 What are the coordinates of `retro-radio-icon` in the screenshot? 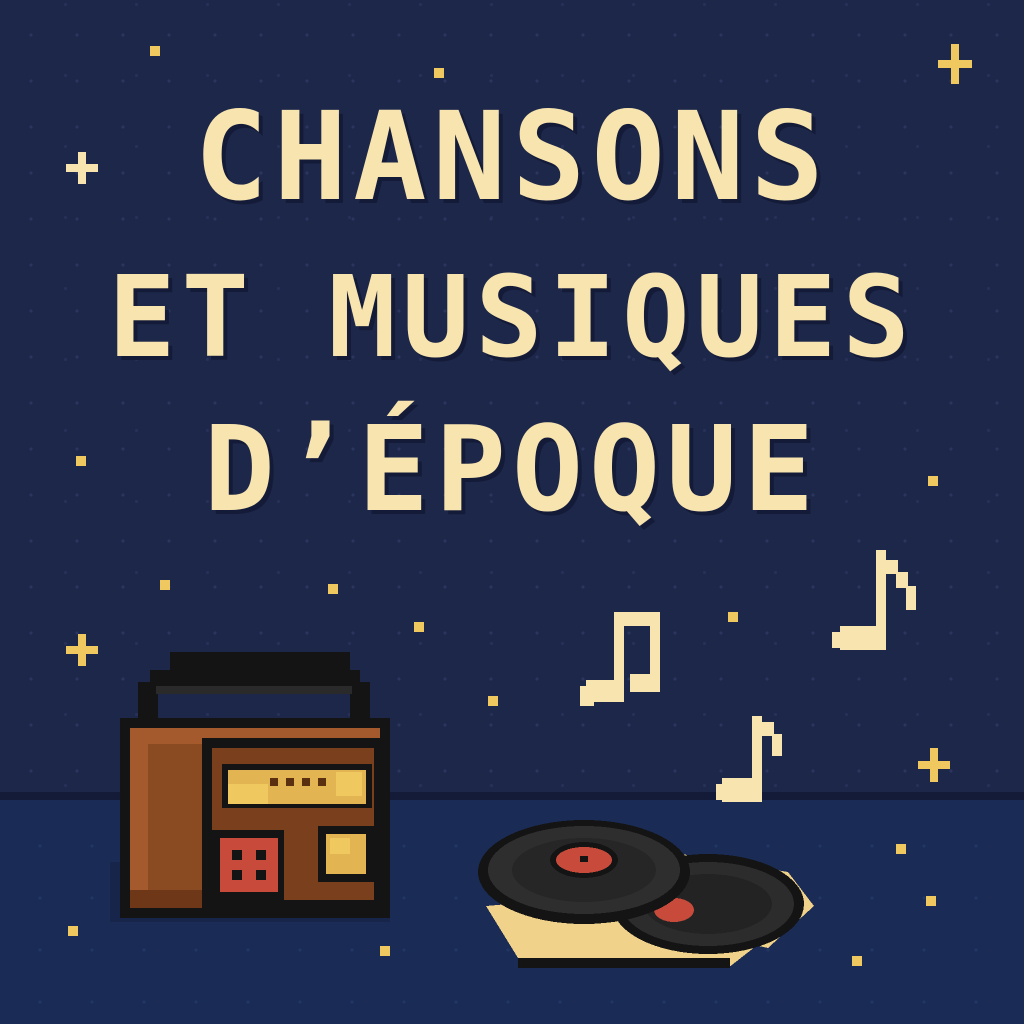 It's located at (245, 786).